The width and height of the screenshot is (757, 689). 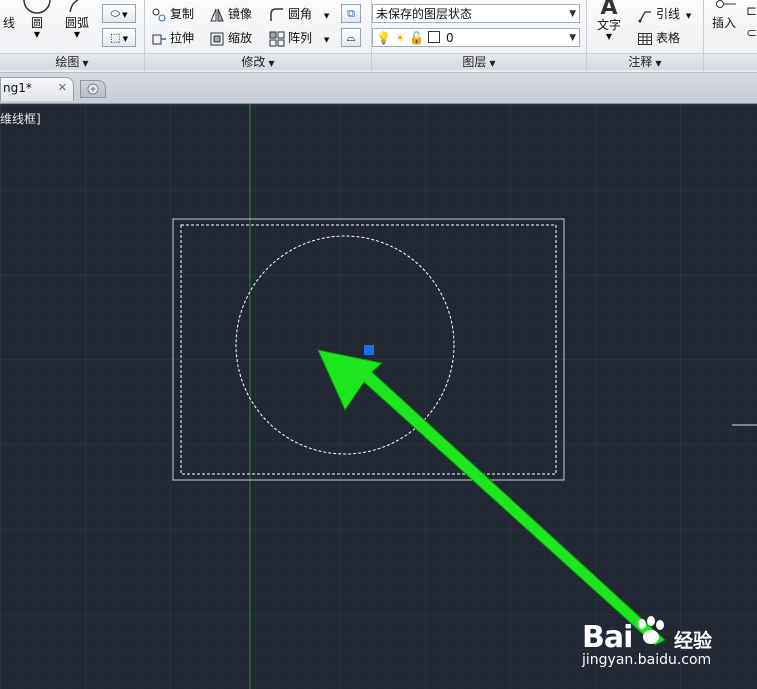 What do you see at coordinates (383, 38) in the screenshot?
I see `lightbulb-icon: 💡` at bounding box center [383, 38].